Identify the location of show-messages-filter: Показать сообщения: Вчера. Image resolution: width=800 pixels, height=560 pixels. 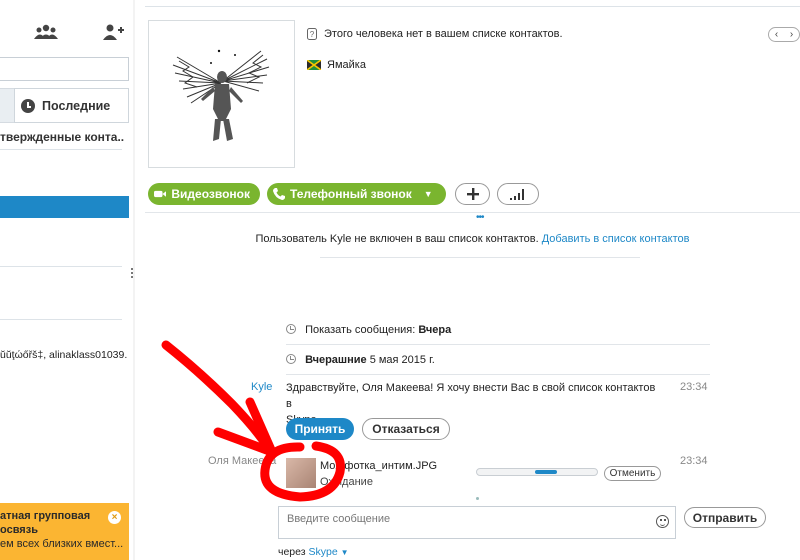
(368, 330).